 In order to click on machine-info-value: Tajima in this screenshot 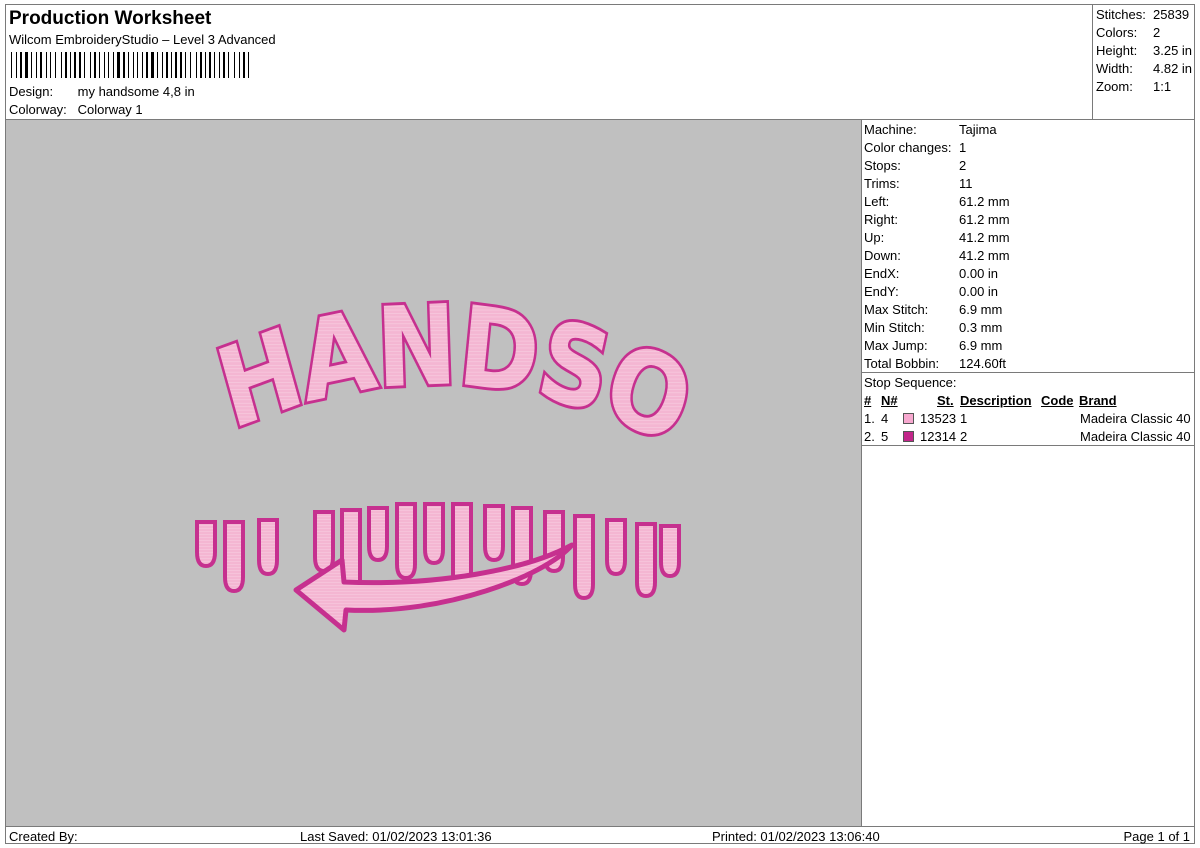, I will do `click(978, 129)`.